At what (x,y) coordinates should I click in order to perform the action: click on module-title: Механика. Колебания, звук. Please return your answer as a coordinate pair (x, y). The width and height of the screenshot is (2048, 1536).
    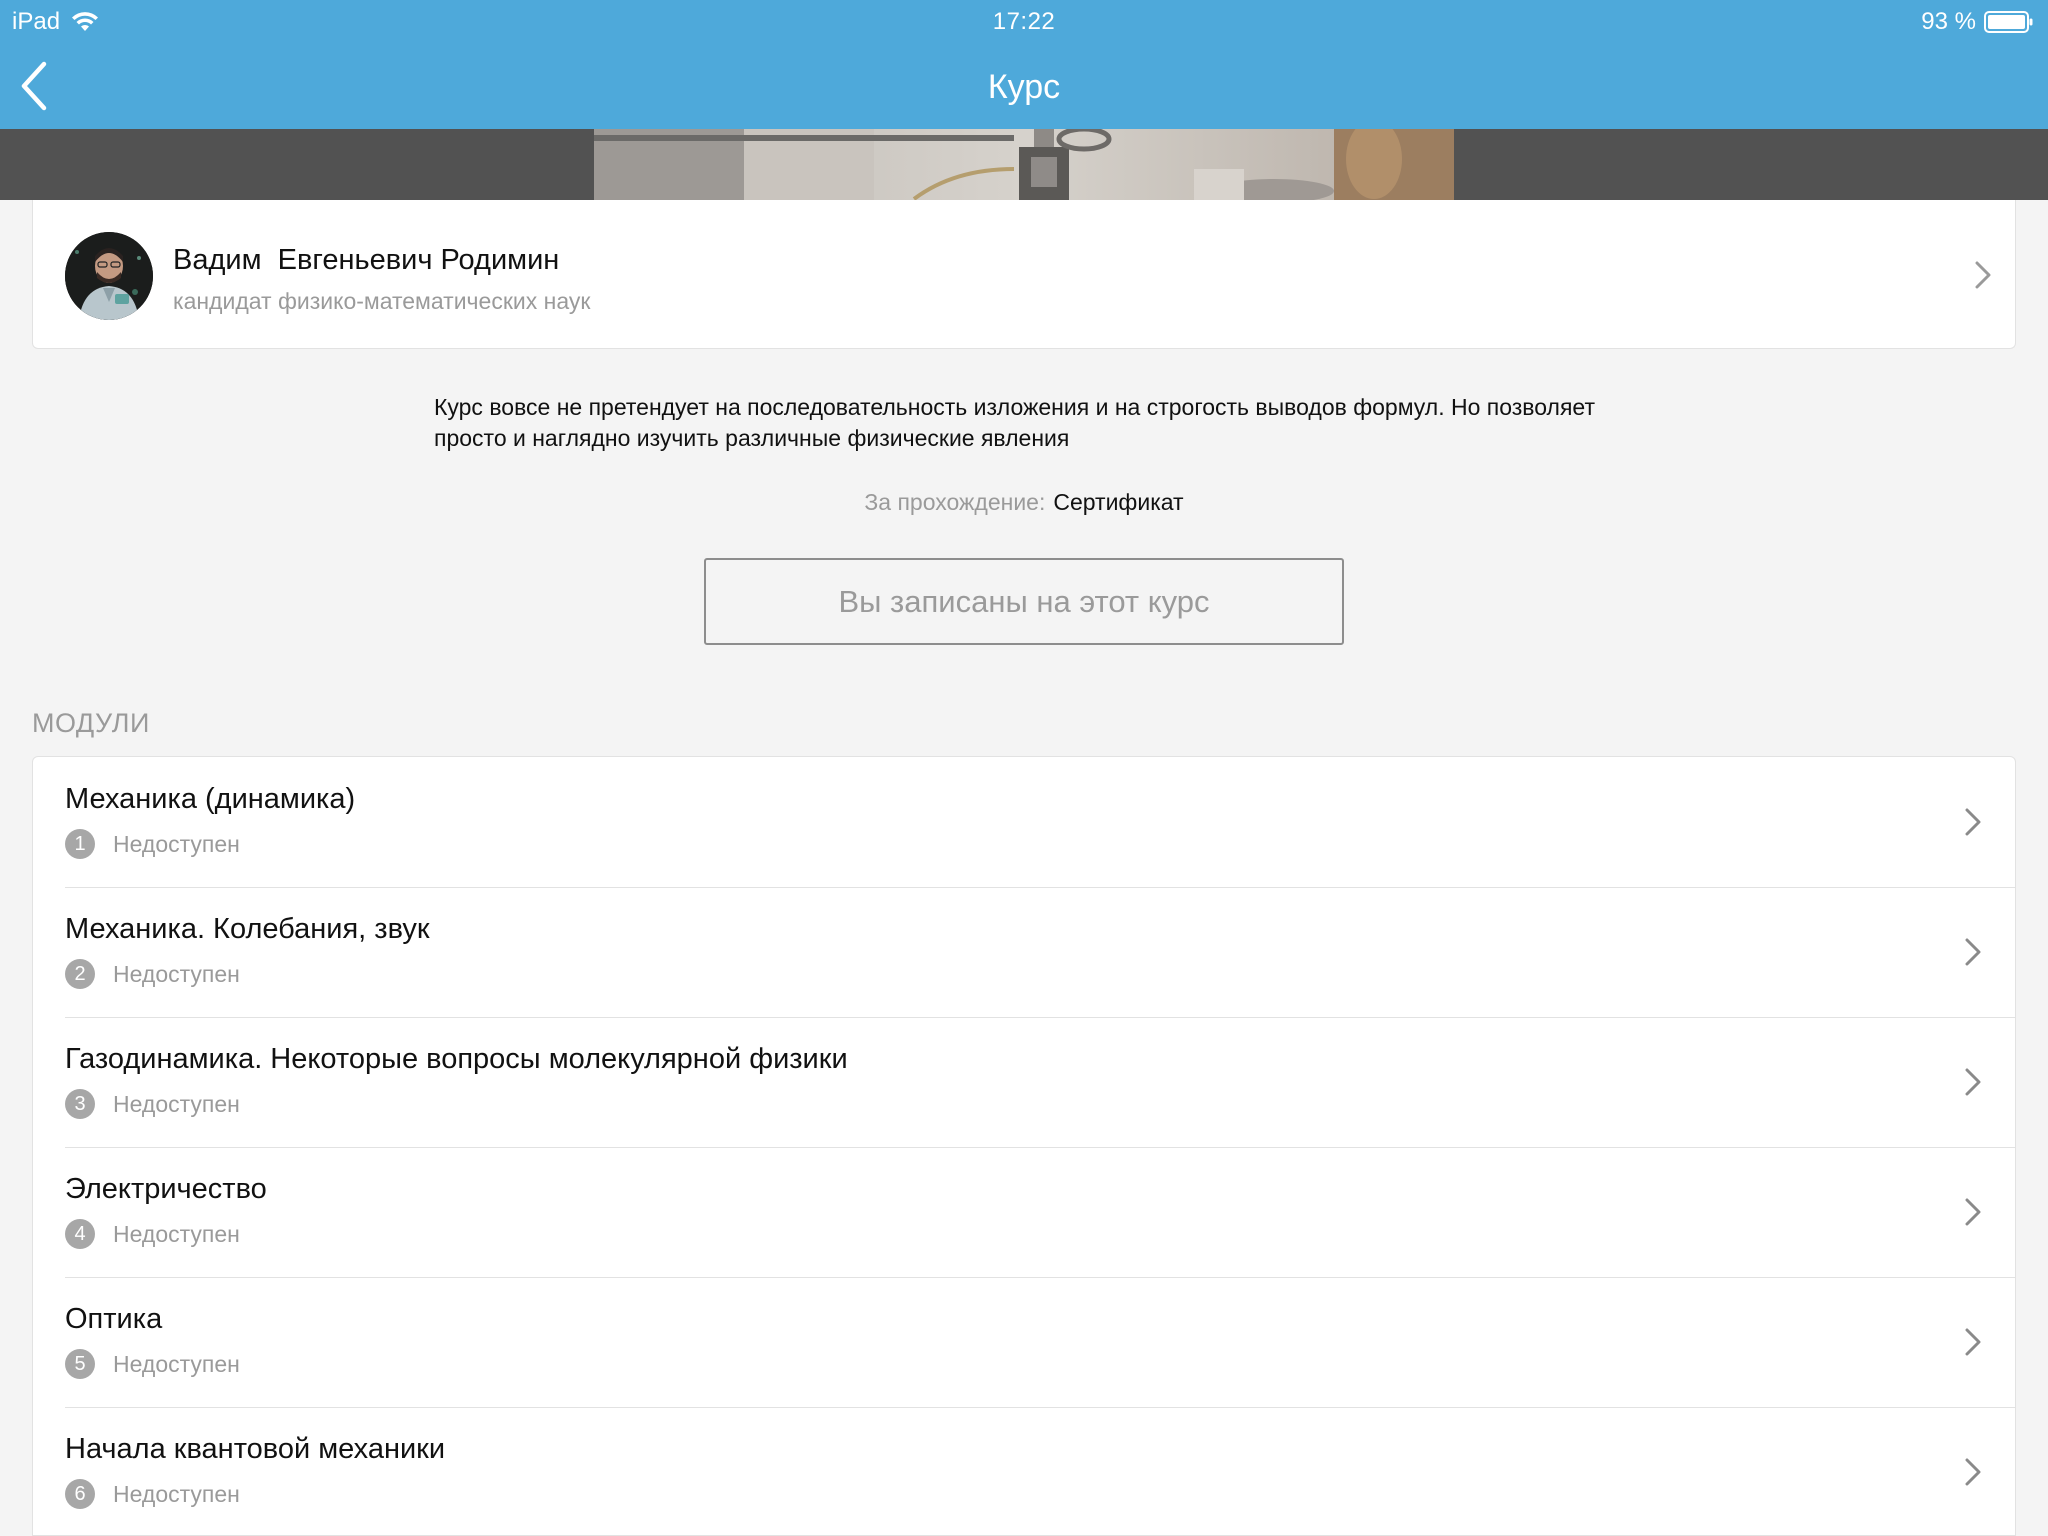
    Looking at the image, I should click on (247, 929).